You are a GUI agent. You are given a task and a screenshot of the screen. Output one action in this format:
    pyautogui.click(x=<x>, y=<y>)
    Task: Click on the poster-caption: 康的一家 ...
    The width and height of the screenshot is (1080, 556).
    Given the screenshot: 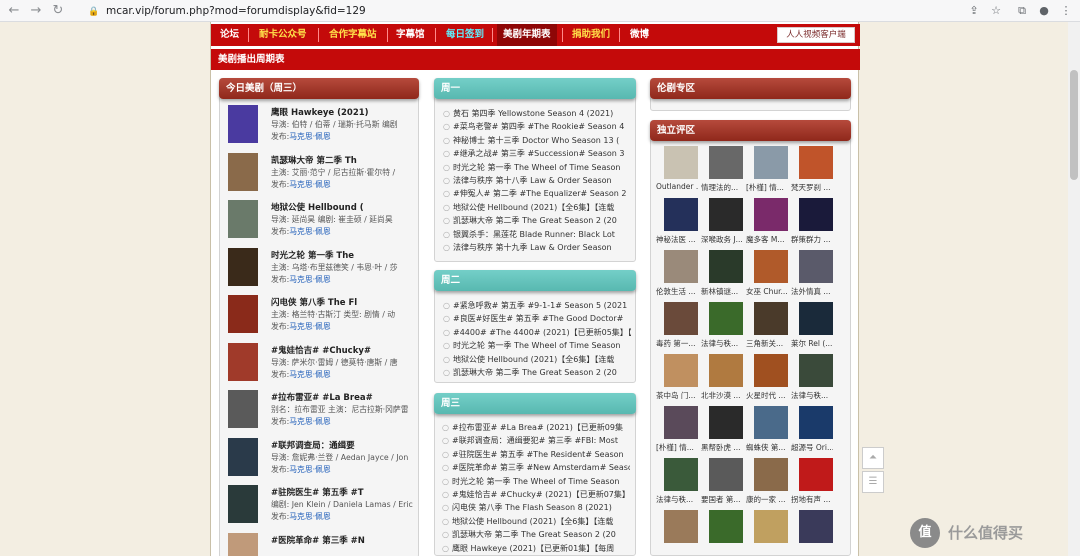 What is the action you would take?
    pyautogui.click(x=767, y=499)
    